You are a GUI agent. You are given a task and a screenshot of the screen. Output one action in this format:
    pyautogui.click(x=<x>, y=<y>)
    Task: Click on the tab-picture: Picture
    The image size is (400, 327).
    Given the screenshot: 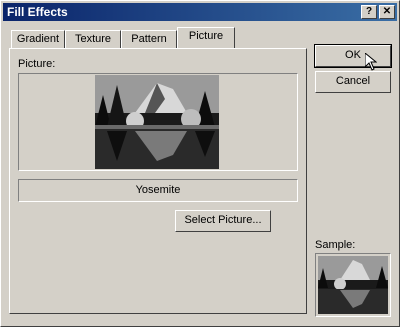 What is the action you would take?
    pyautogui.click(x=206, y=37)
    